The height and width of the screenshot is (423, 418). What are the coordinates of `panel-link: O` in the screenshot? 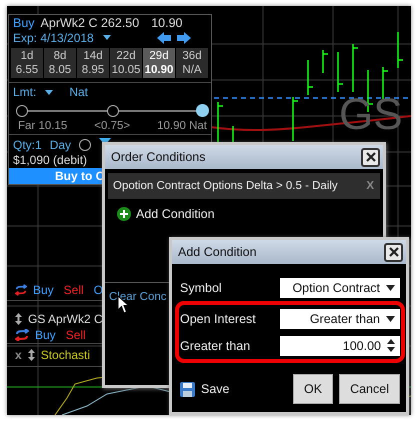 It's located at (98, 290).